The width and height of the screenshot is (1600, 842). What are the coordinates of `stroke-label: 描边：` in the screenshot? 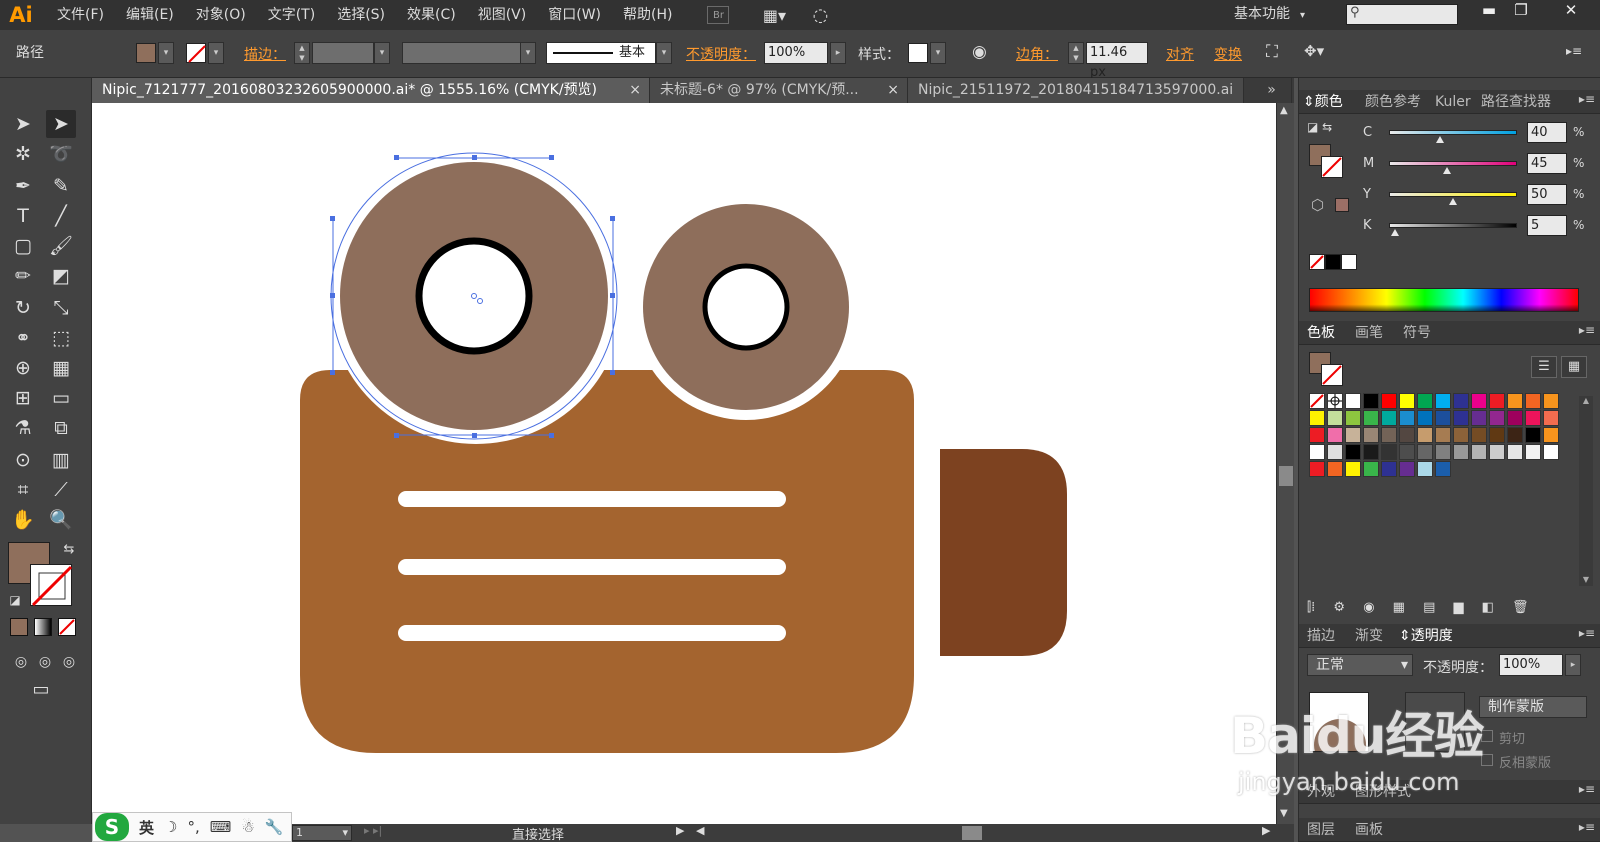 It's located at (265, 54).